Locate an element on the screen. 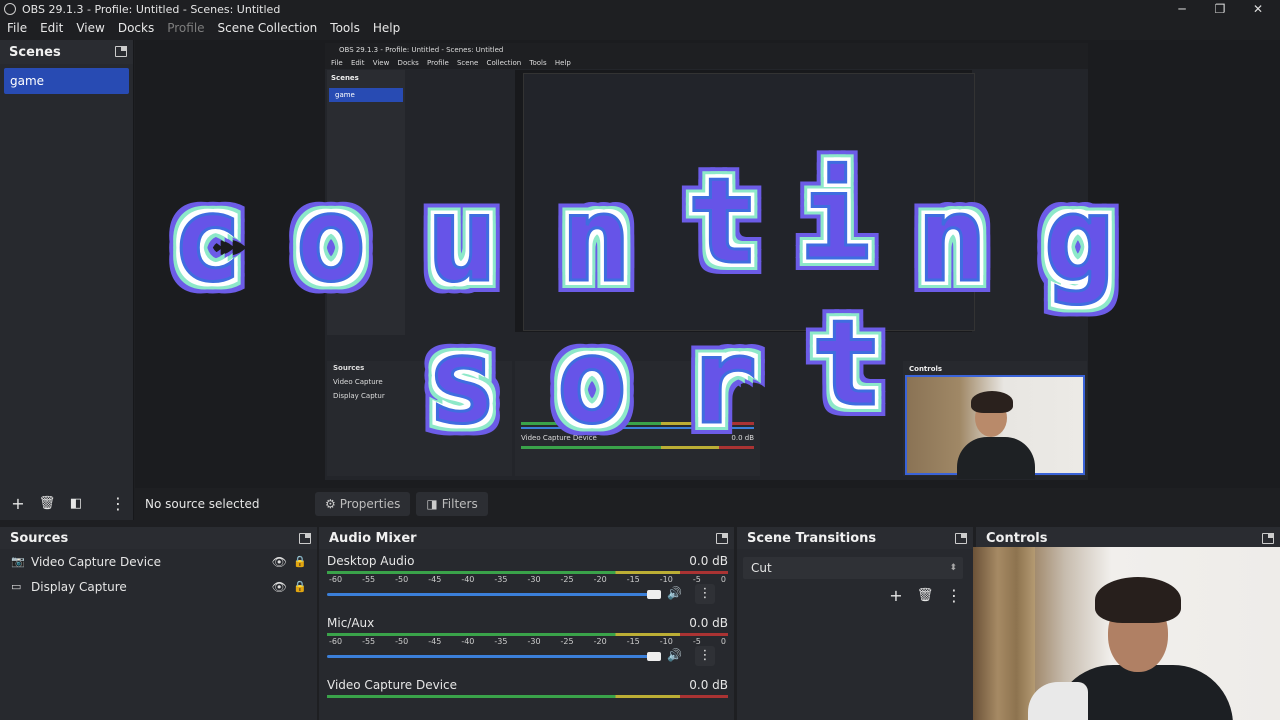  audio-mixer-title: Audio Mixer is located at coordinates (373, 538).